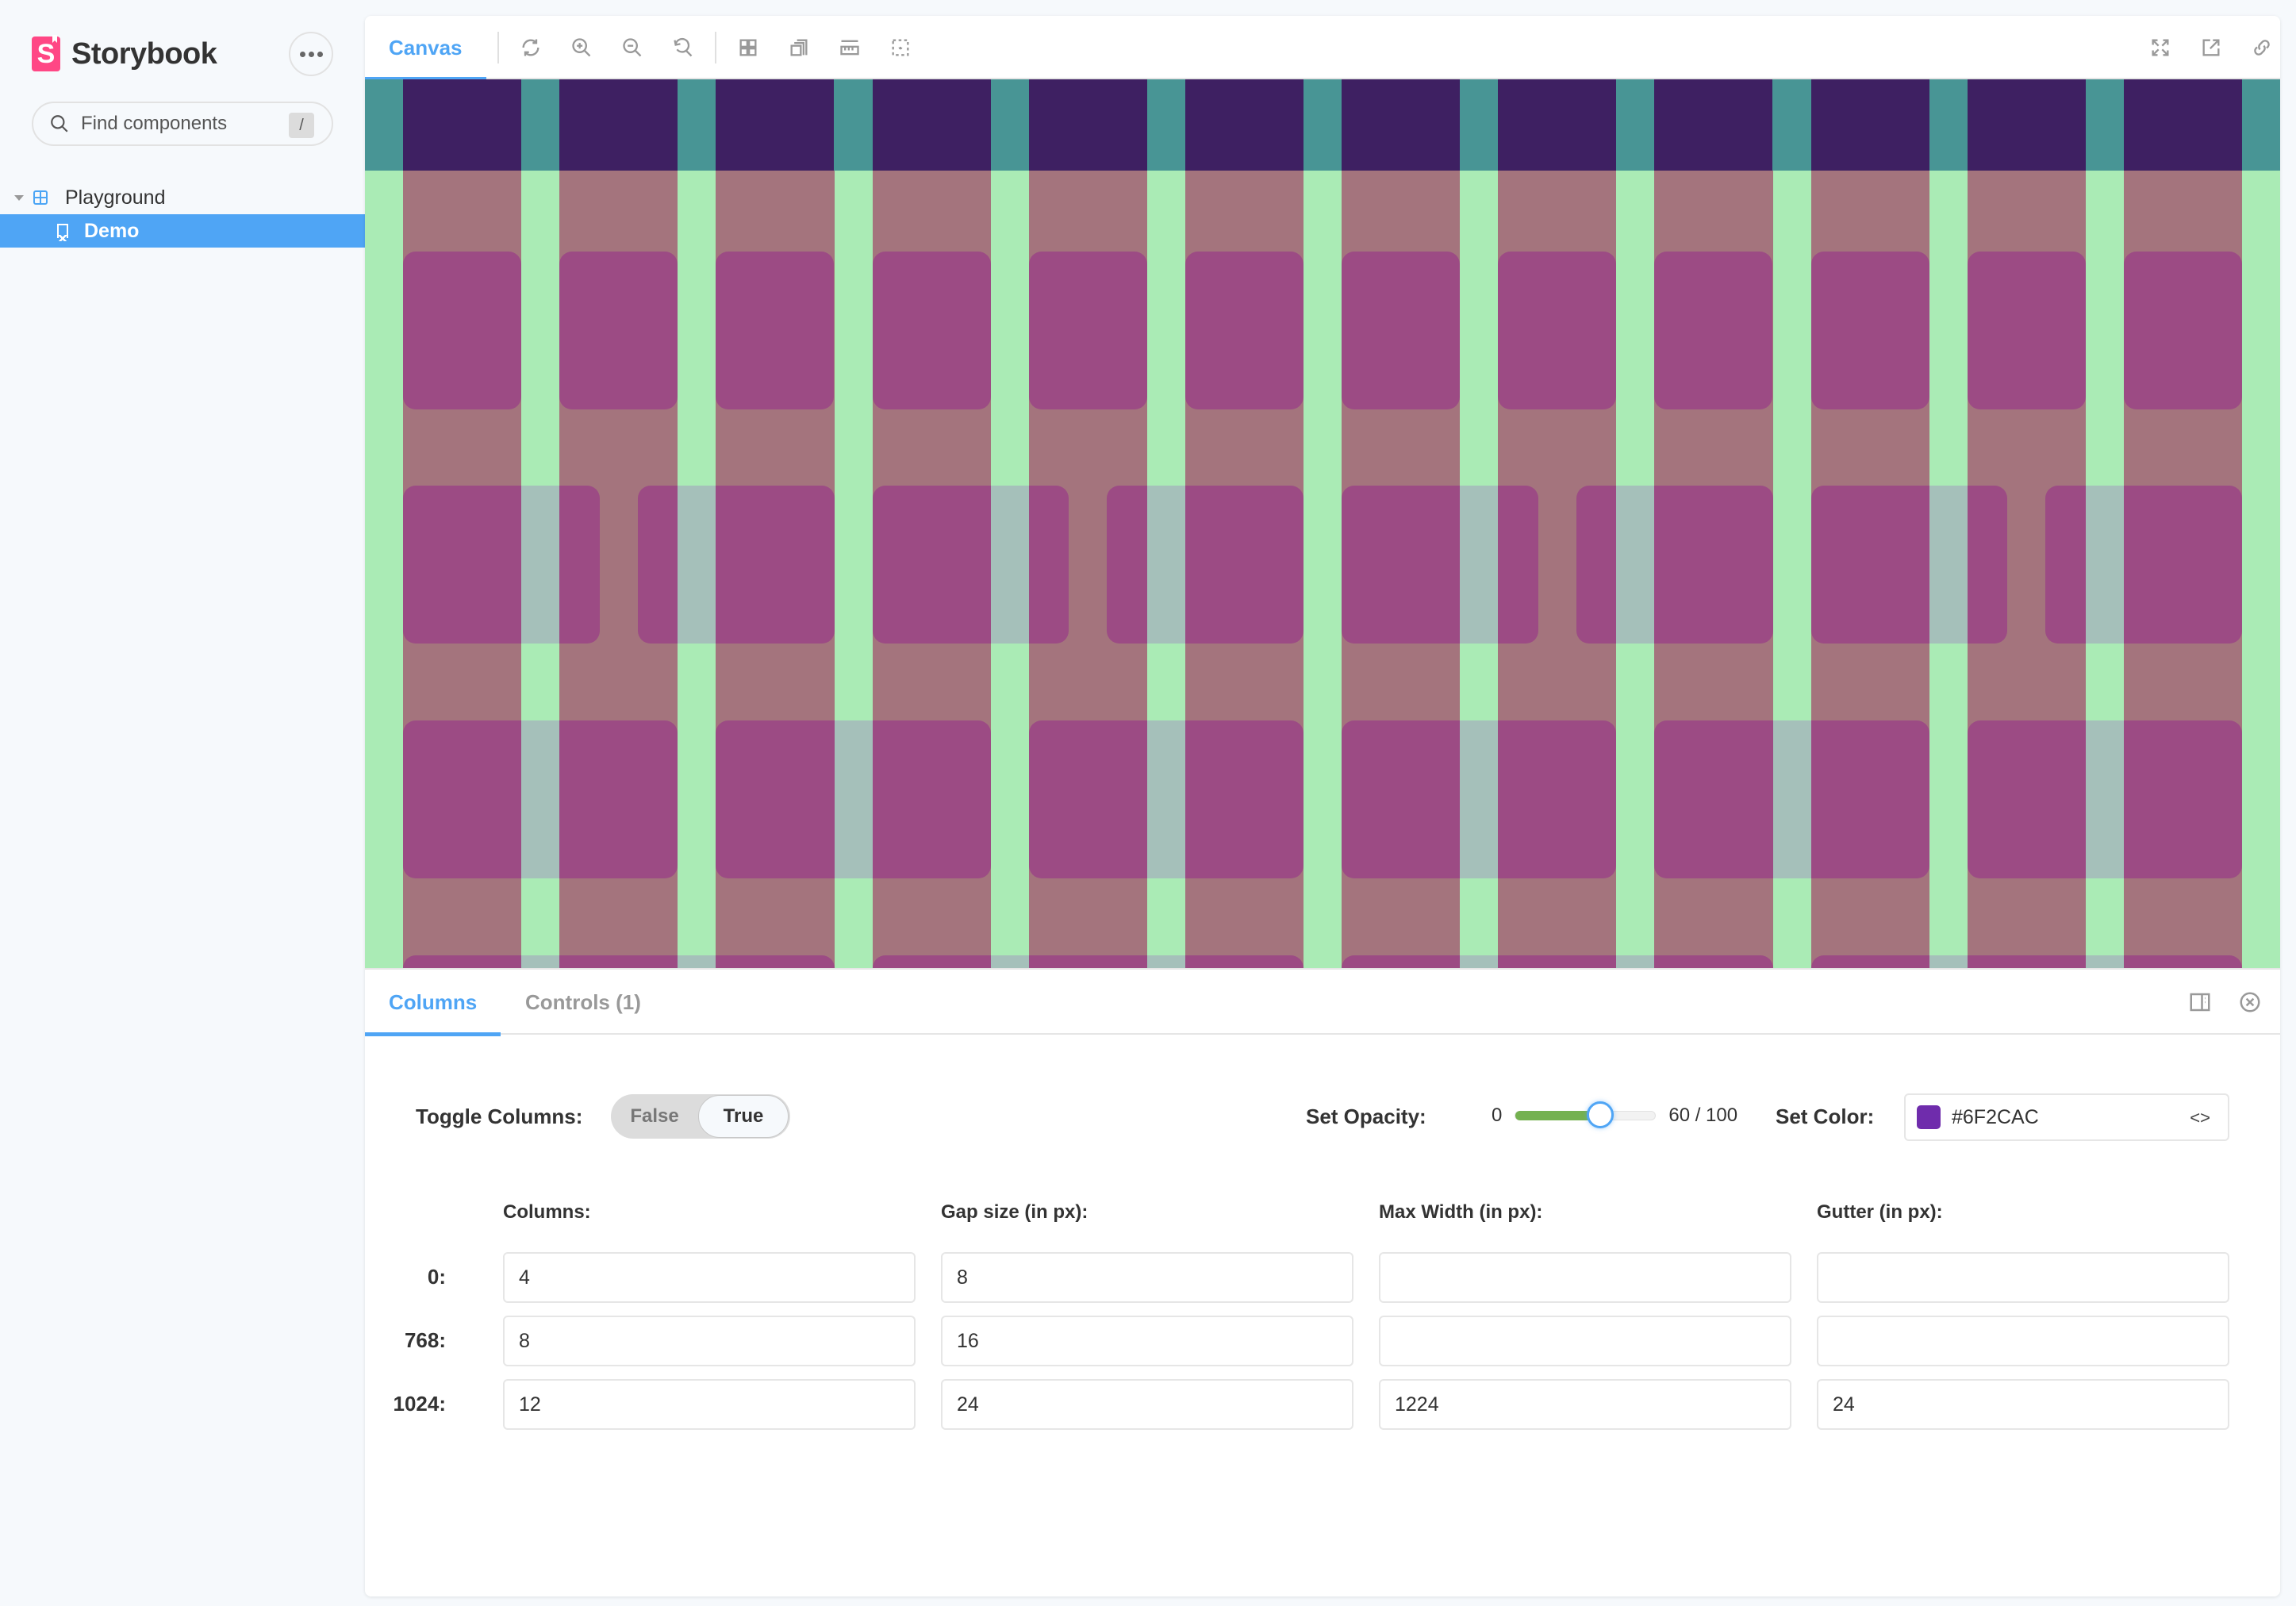 Image resolution: width=2296 pixels, height=1606 pixels. I want to click on code-toggle-icon: <>, so click(2200, 1118).